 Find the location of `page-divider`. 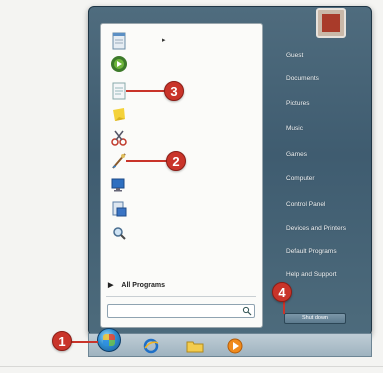

page-divider is located at coordinates (191, 366).